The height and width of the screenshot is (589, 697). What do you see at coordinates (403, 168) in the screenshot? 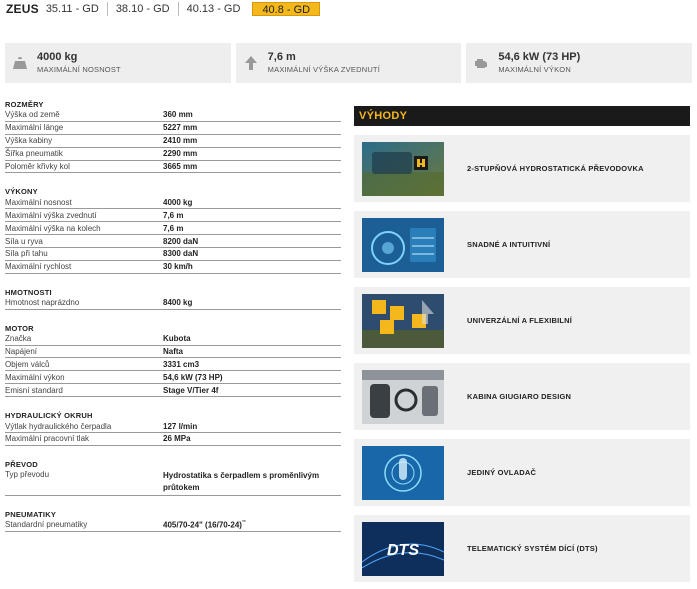
I see `transmission-image` at bounding box center [403, 168].